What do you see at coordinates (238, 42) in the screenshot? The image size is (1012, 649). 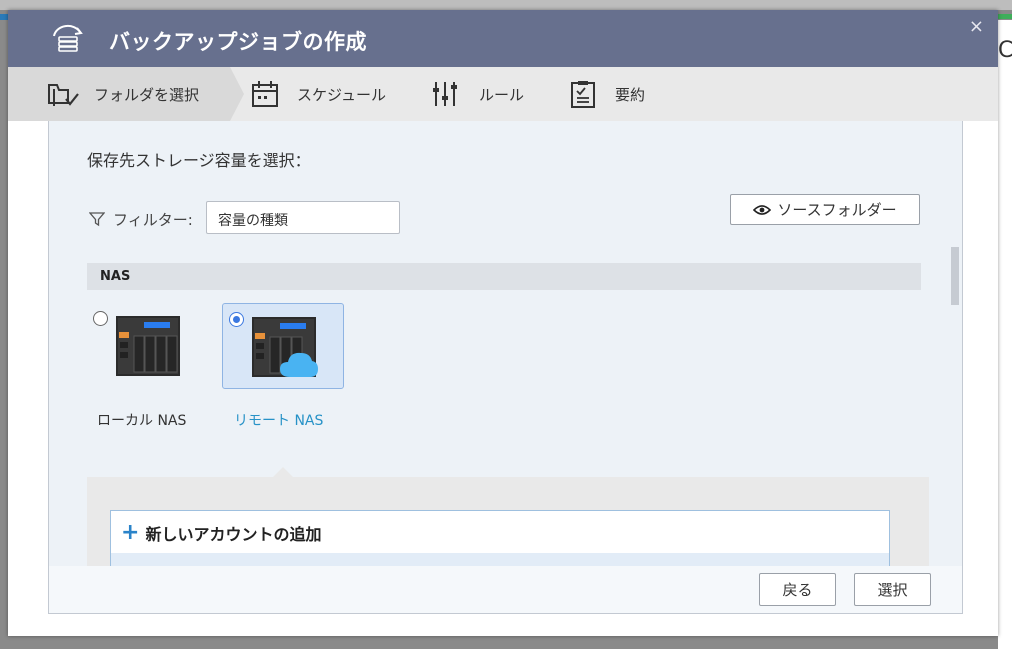 I see `dialog-title: バックアップジョブの作成` at bounding box center [238, 42].